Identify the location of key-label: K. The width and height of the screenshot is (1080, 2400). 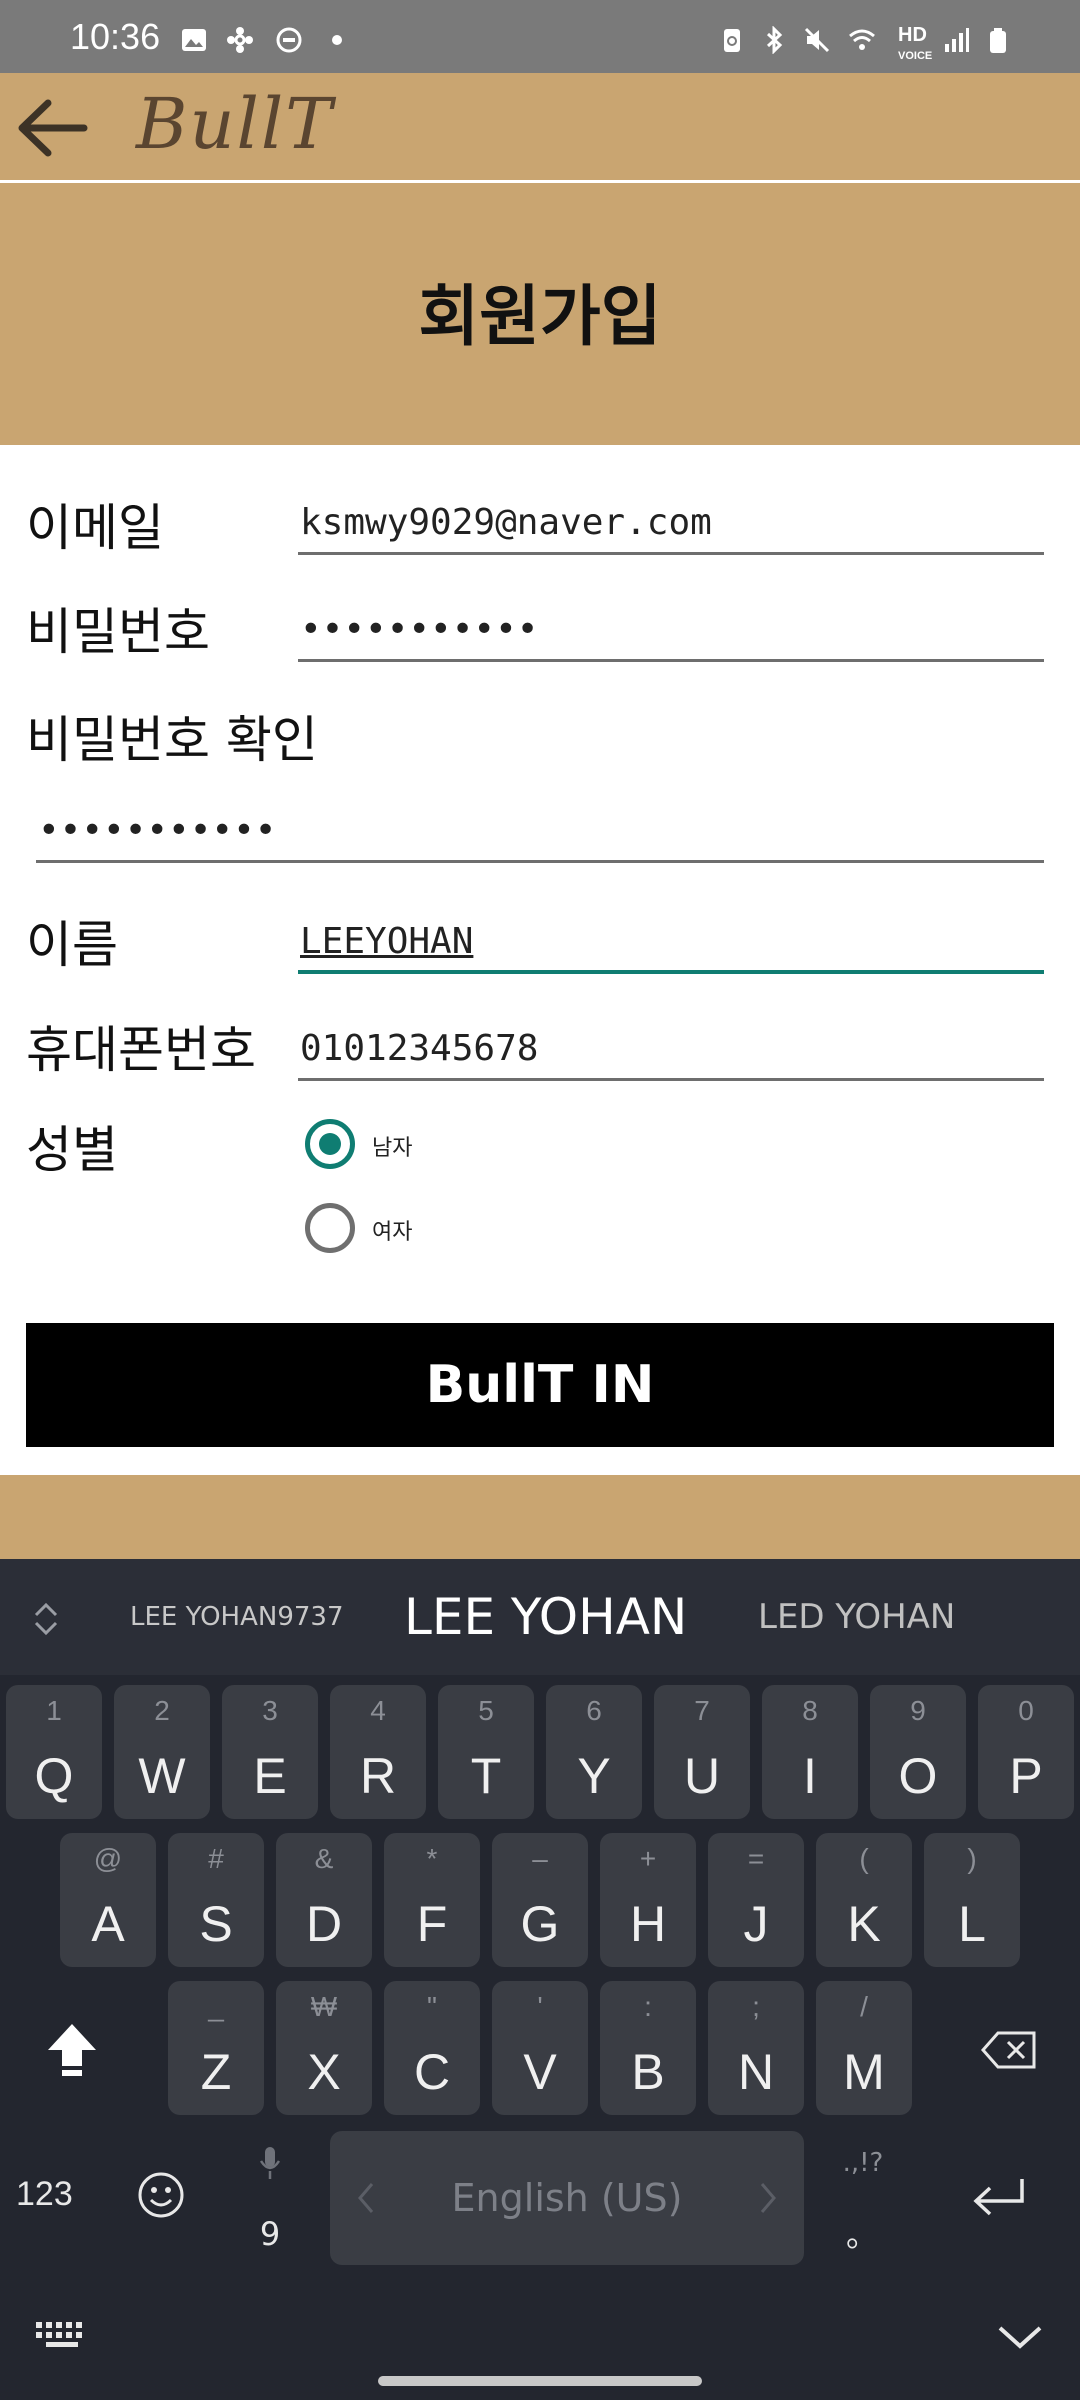
(864, 1924).